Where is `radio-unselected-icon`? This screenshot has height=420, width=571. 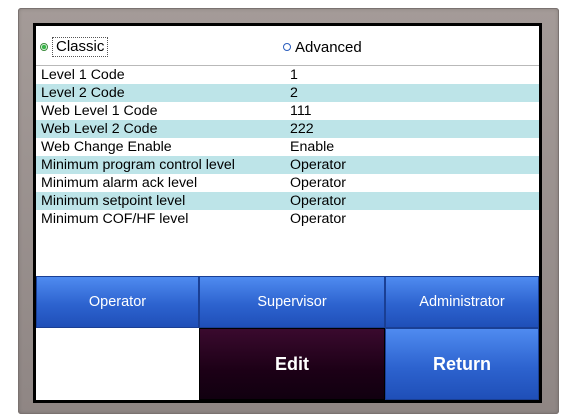
radio-unselected-icon is located at coordinates (287, 47).